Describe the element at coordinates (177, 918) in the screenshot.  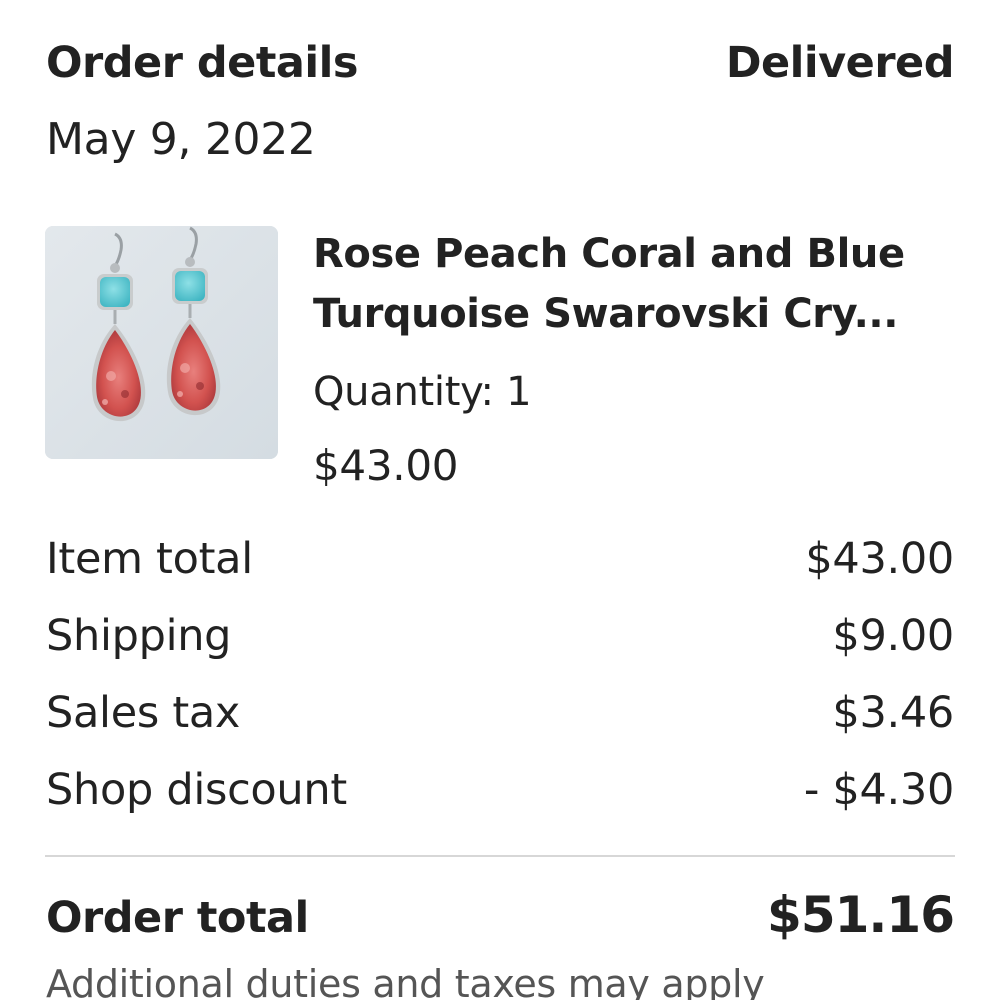
I see `order-total-label: Order total` at that location.